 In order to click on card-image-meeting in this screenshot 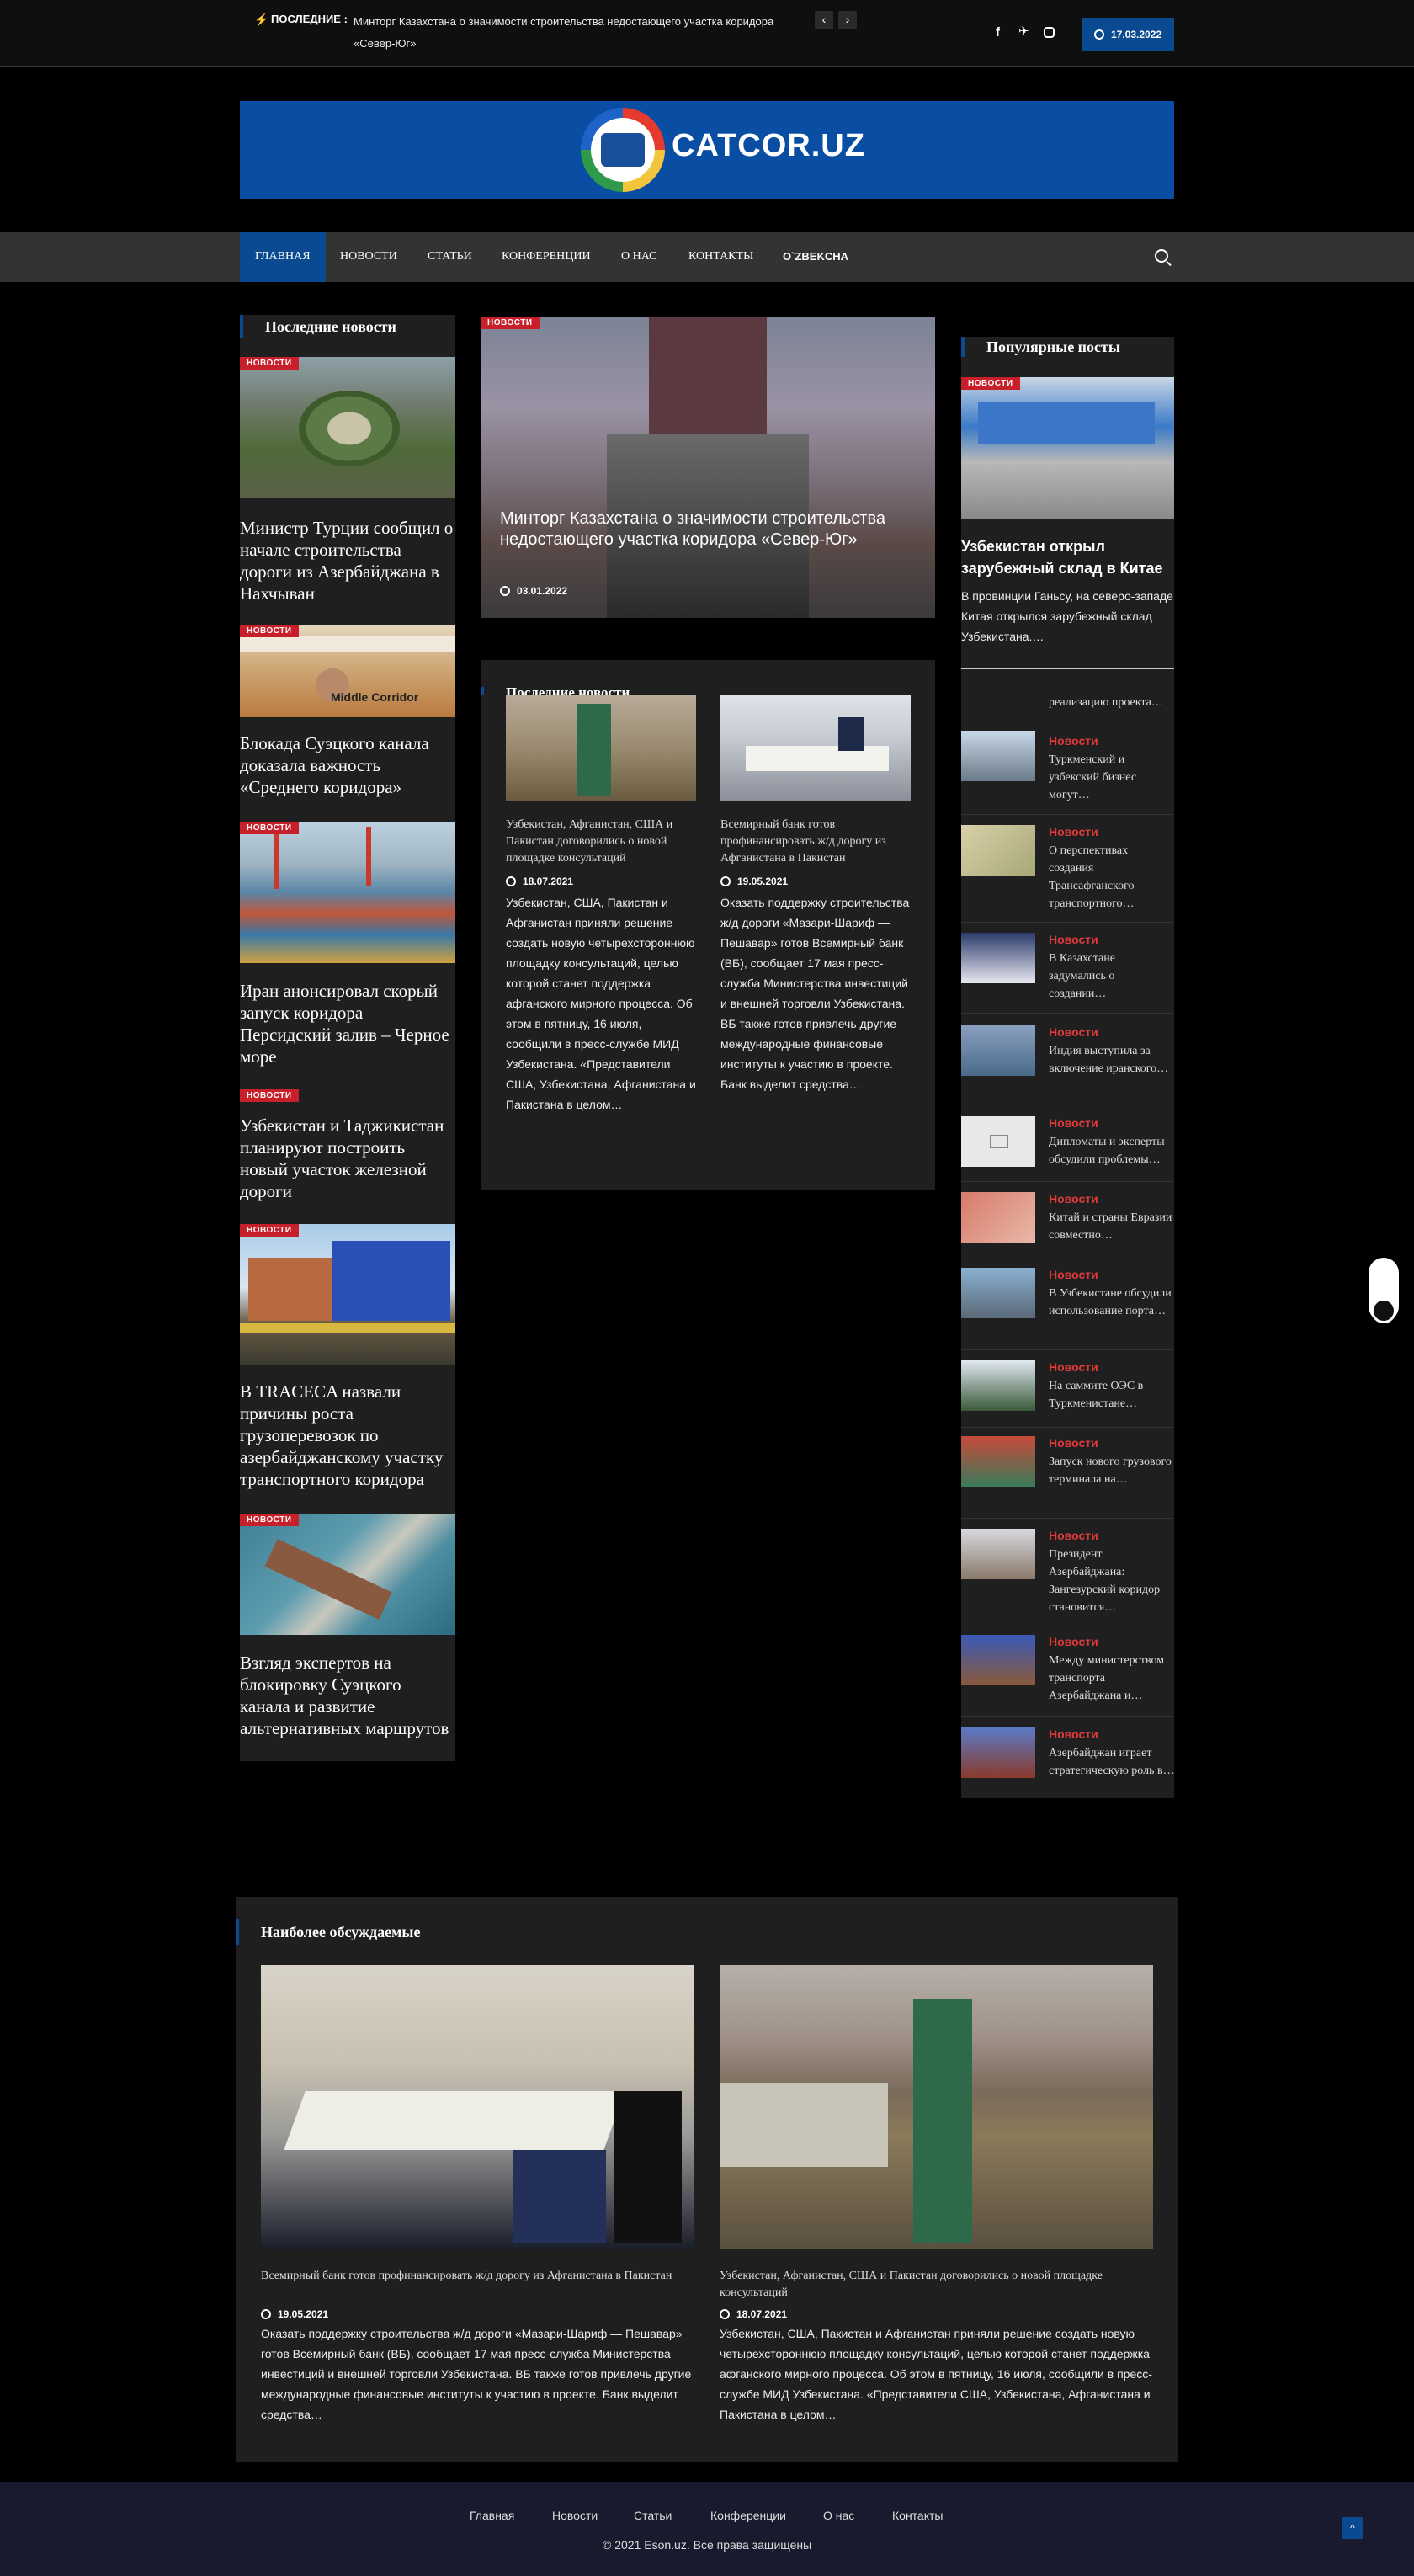, I will do `click(815, 748)`.